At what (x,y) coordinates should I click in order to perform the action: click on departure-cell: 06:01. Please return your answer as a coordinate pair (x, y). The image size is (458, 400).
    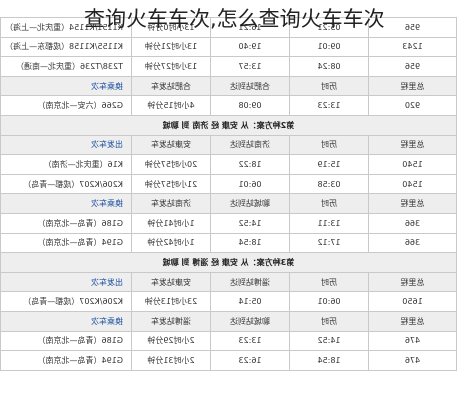
    Looking at the image, I should click on (250, 184).